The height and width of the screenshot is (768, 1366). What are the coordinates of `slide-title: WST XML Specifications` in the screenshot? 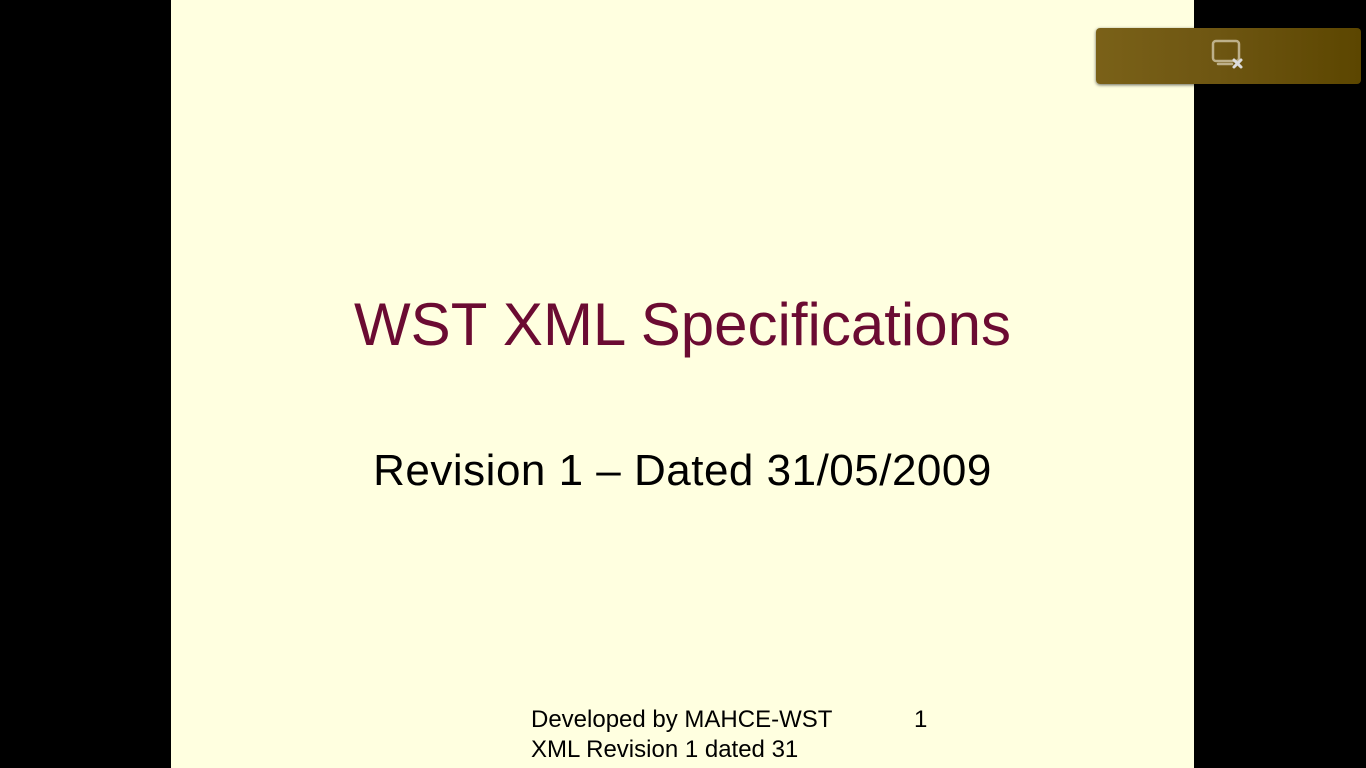 It's located at (682, 324).